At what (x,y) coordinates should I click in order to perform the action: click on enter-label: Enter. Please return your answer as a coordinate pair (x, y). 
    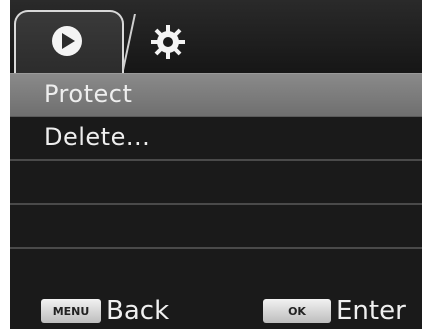
    Looking at the image, I should click on (371, 311).